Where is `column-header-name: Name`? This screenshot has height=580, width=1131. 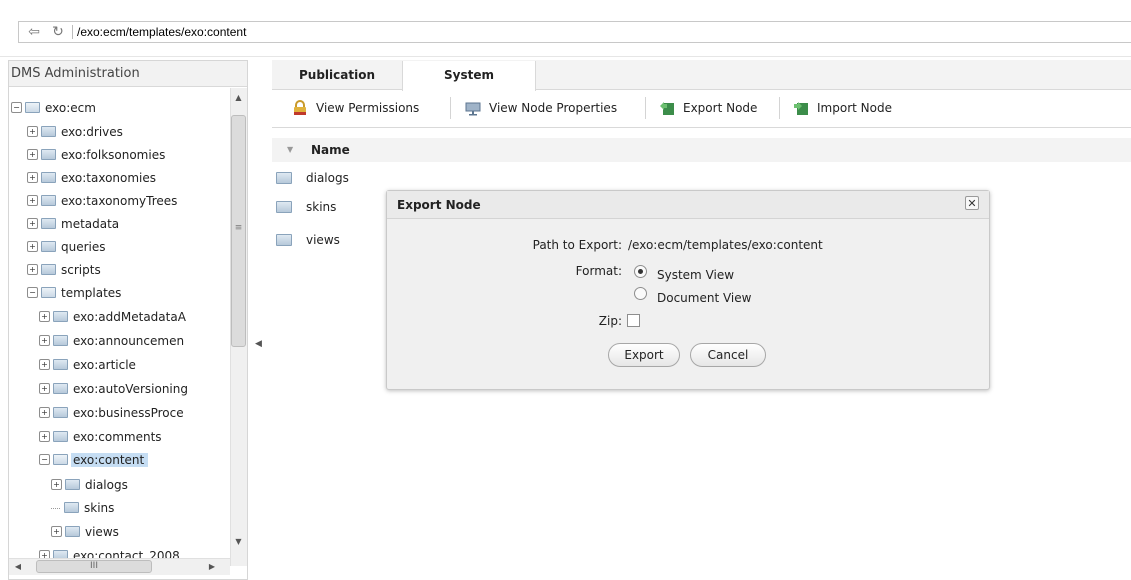 column-header-name: Name is located at coordinates (330, 150).